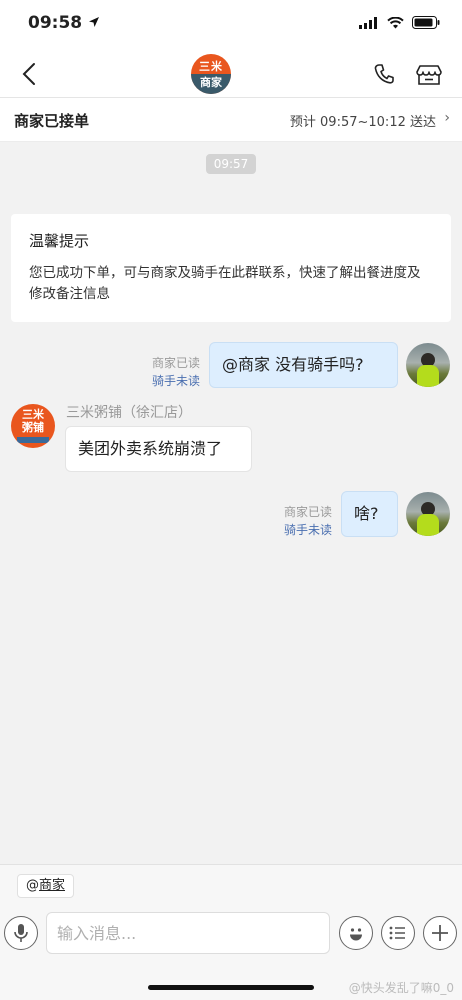 This screenshot has height=1000, width=462. Describe the element at coordinates (231, 987) in the screenshot. I see `home-indicator` at that location.